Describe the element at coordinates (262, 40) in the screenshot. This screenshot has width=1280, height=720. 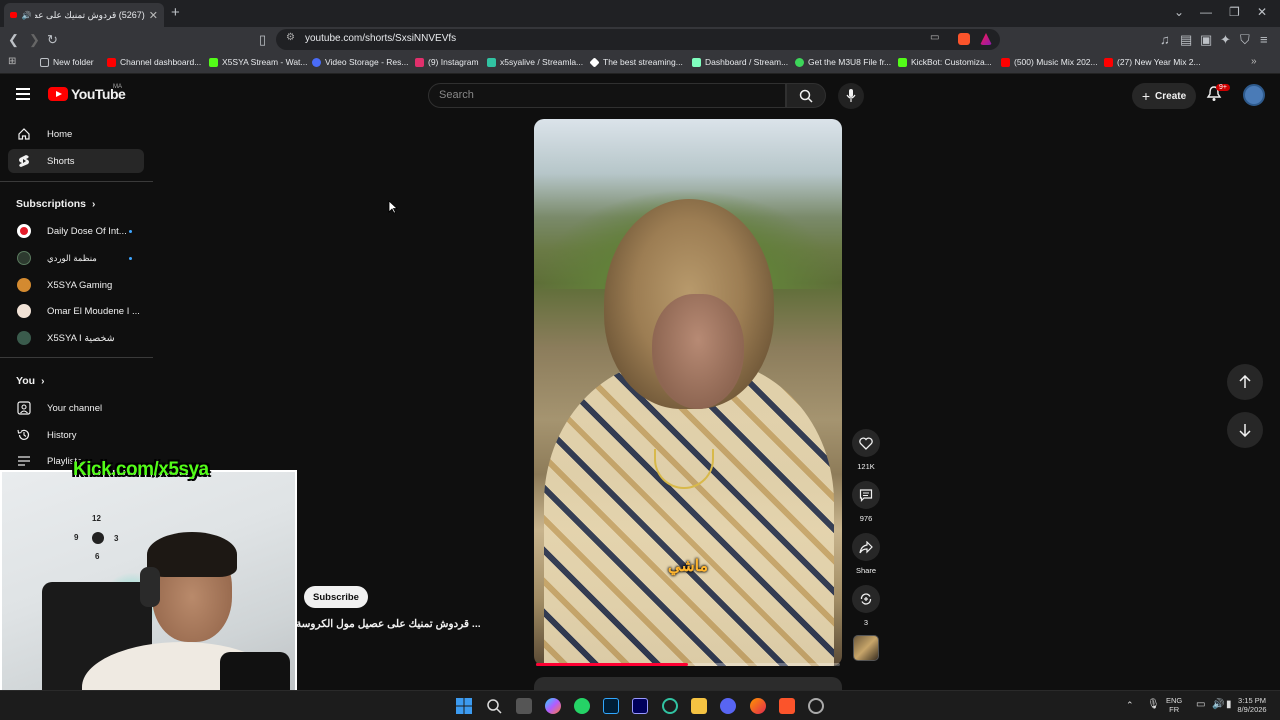
I see `bookmark-icon: ▯` at that location.